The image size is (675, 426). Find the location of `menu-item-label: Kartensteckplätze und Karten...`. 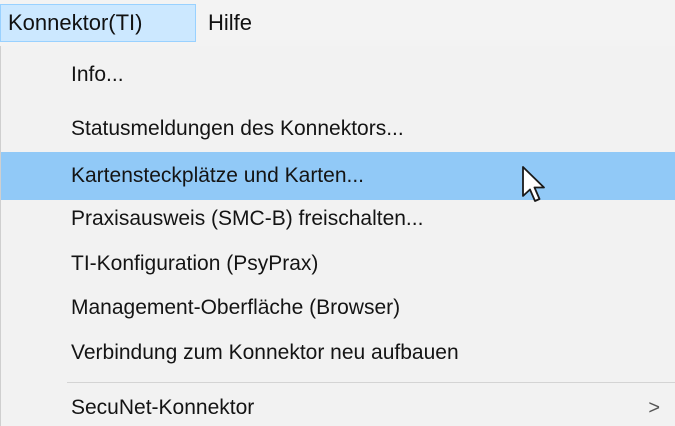

menu-item-label: Kartensteckplätze und Karten... is located at coordinates (218, 175).